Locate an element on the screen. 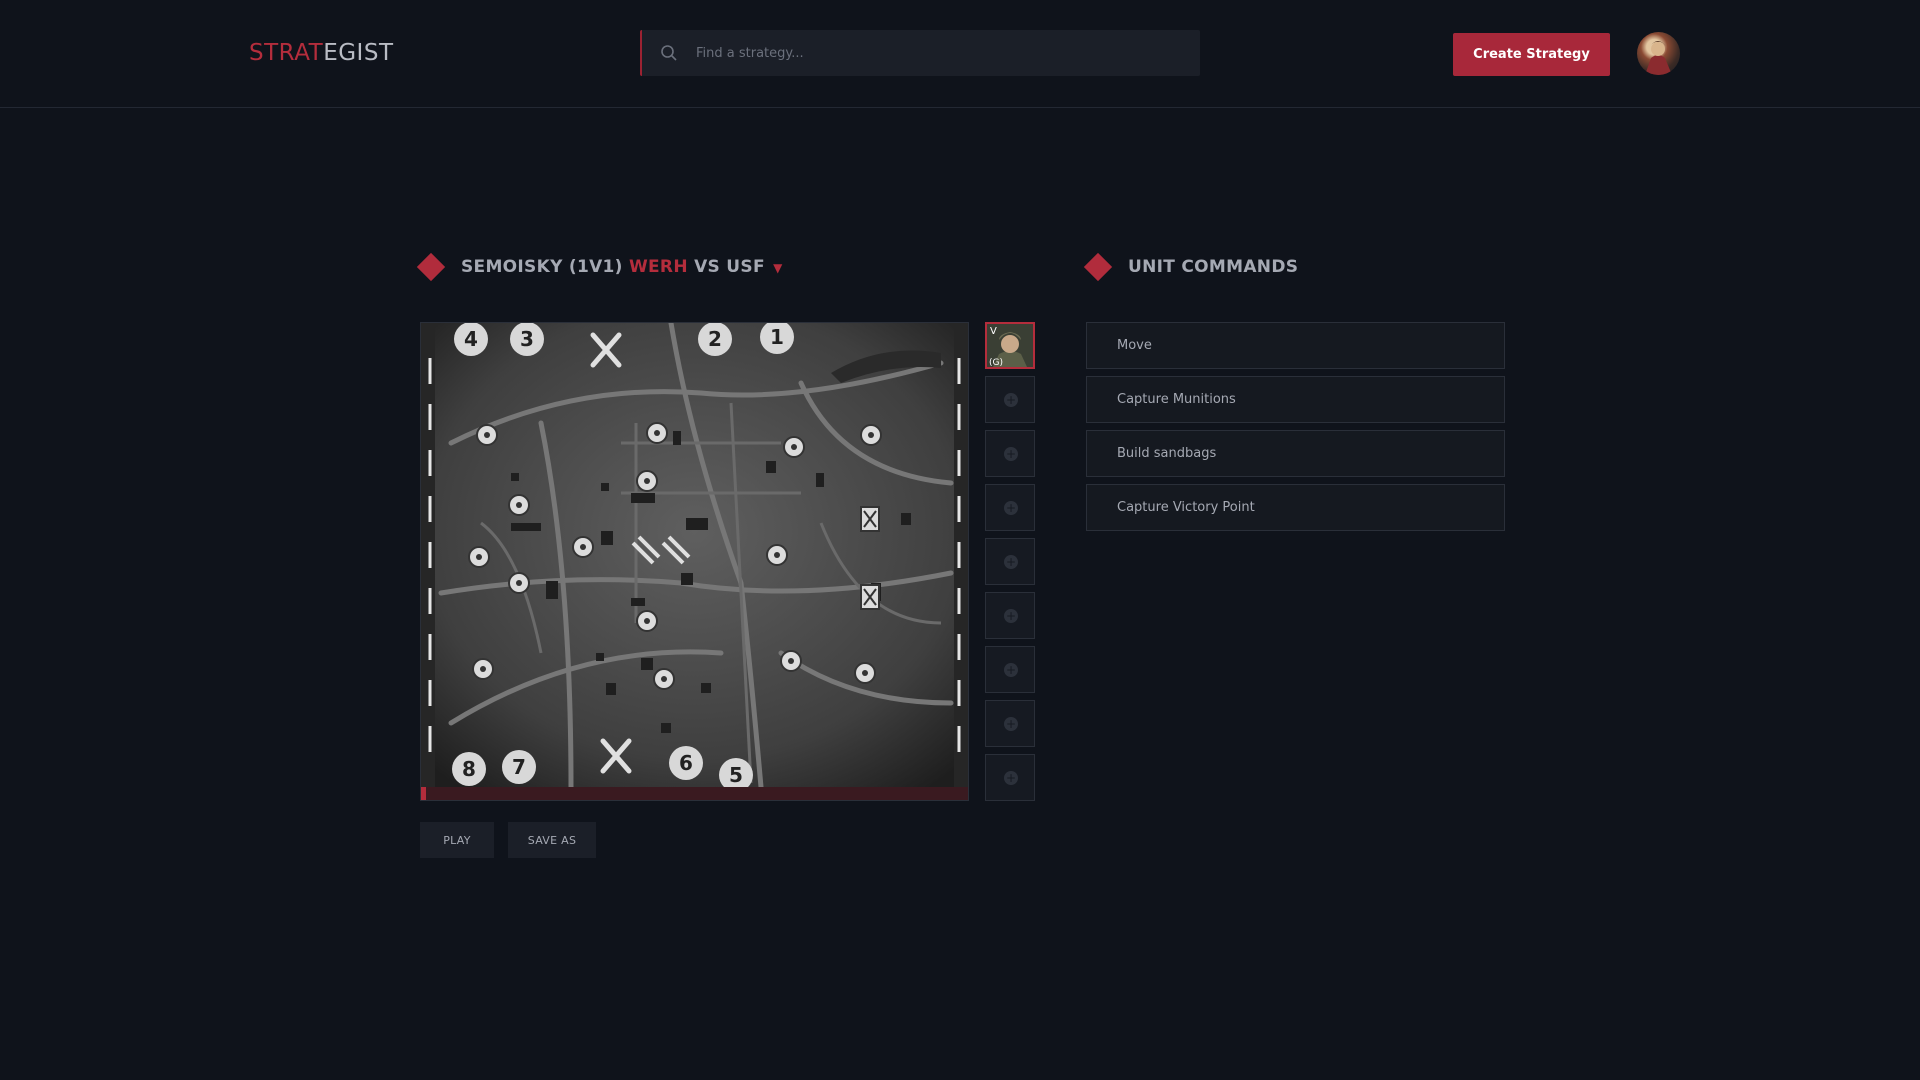 This screenshot has width=1920, height=1080. svg-text: 5 is located at coordinates (736, 775).